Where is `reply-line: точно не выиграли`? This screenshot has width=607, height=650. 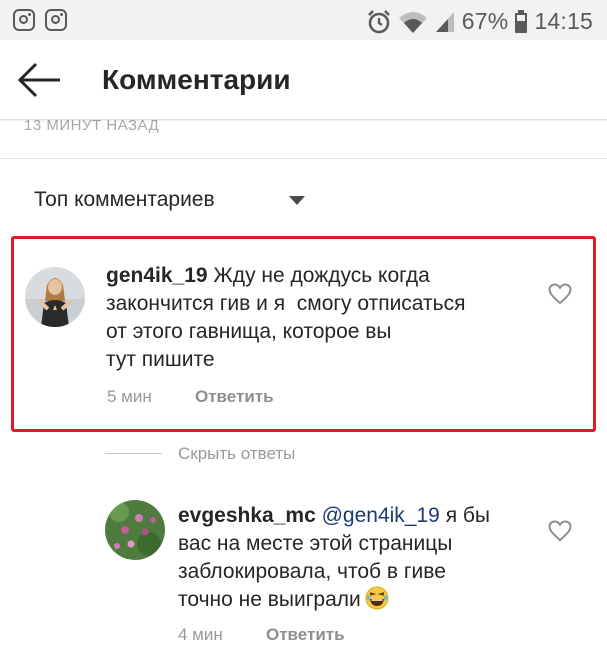 reply-line: точно не выиграли is located at coordinates (269, 599).